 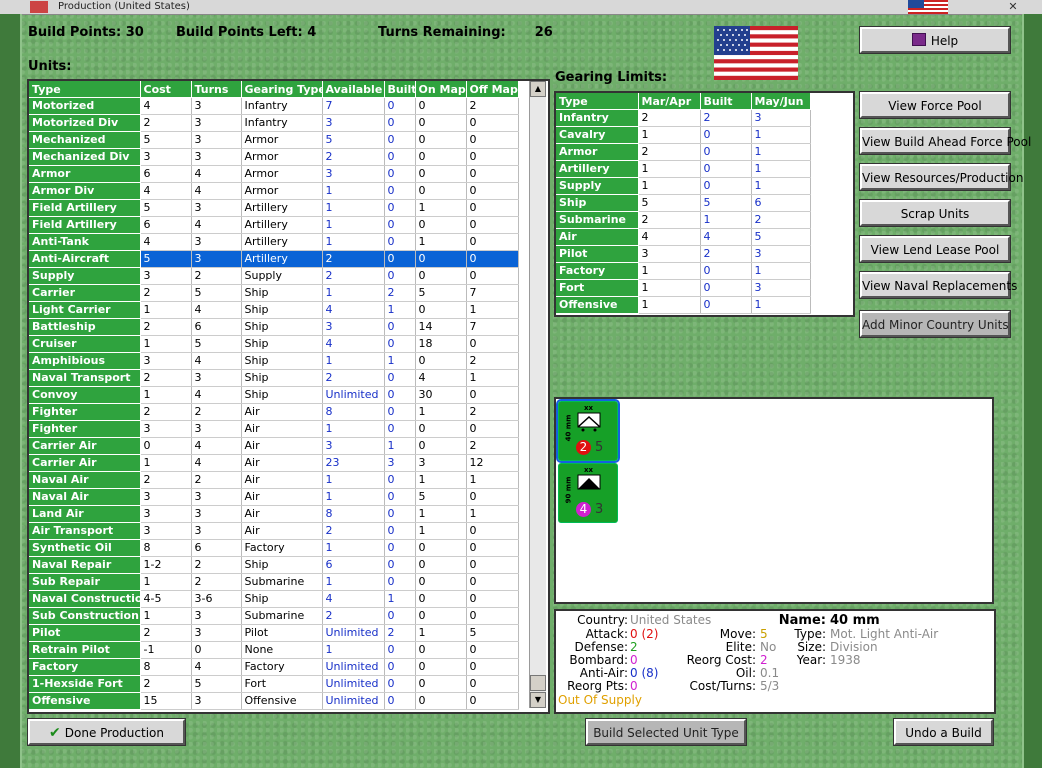 What do you see at coordinates (683, 135) in the screenshot?
I see `table-row: Cavalry 1 0 1` at bounding box center [683, 135].